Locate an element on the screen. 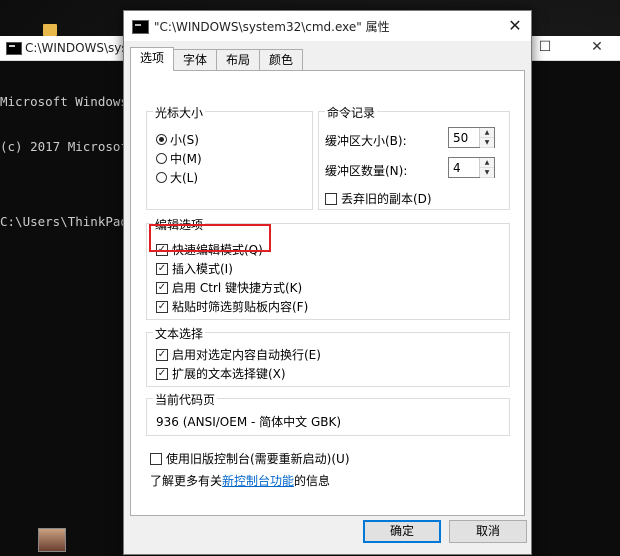 The image size is (620, 556). group-label: 命令记录 is located at coordinates (351, 112).